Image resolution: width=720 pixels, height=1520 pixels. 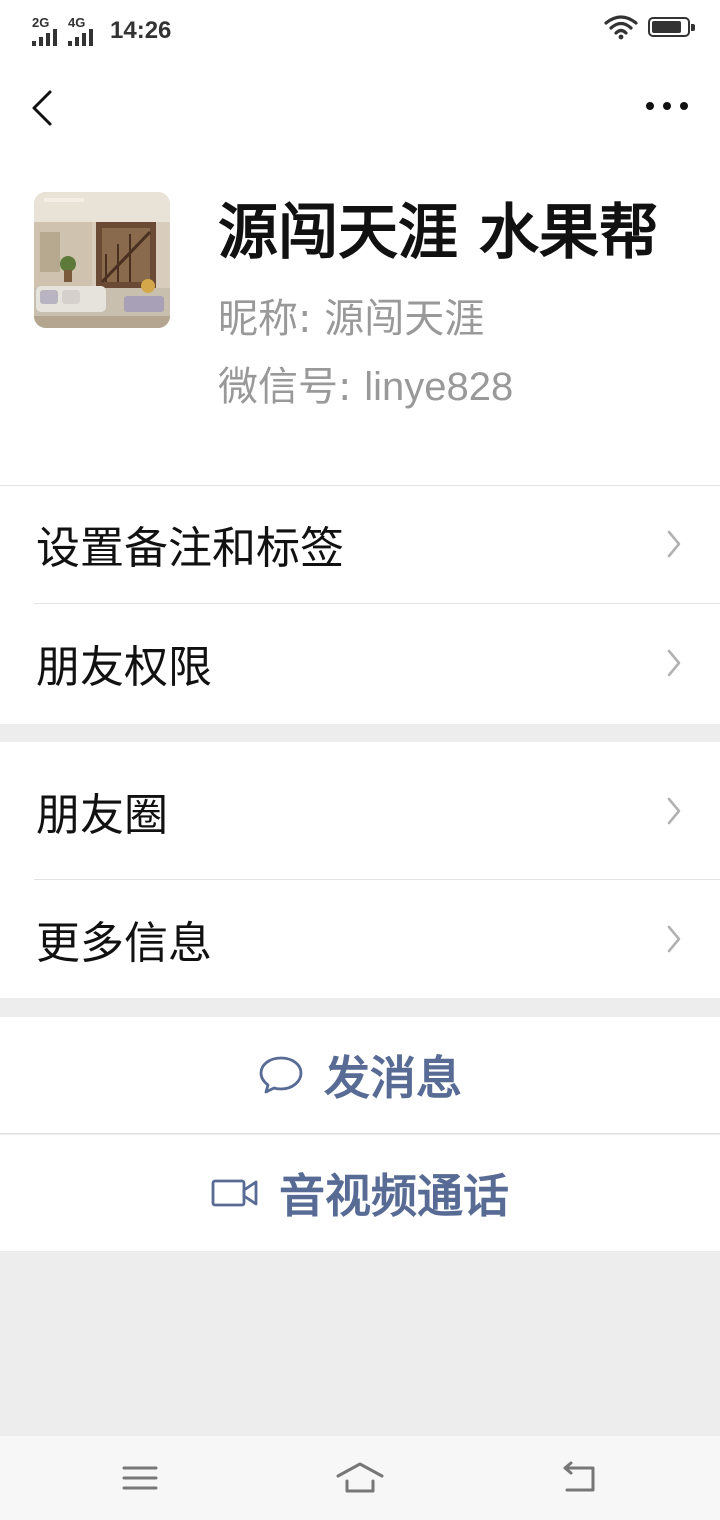 I want to click on network-2g-label: 2G, so click(x=41, y=22).